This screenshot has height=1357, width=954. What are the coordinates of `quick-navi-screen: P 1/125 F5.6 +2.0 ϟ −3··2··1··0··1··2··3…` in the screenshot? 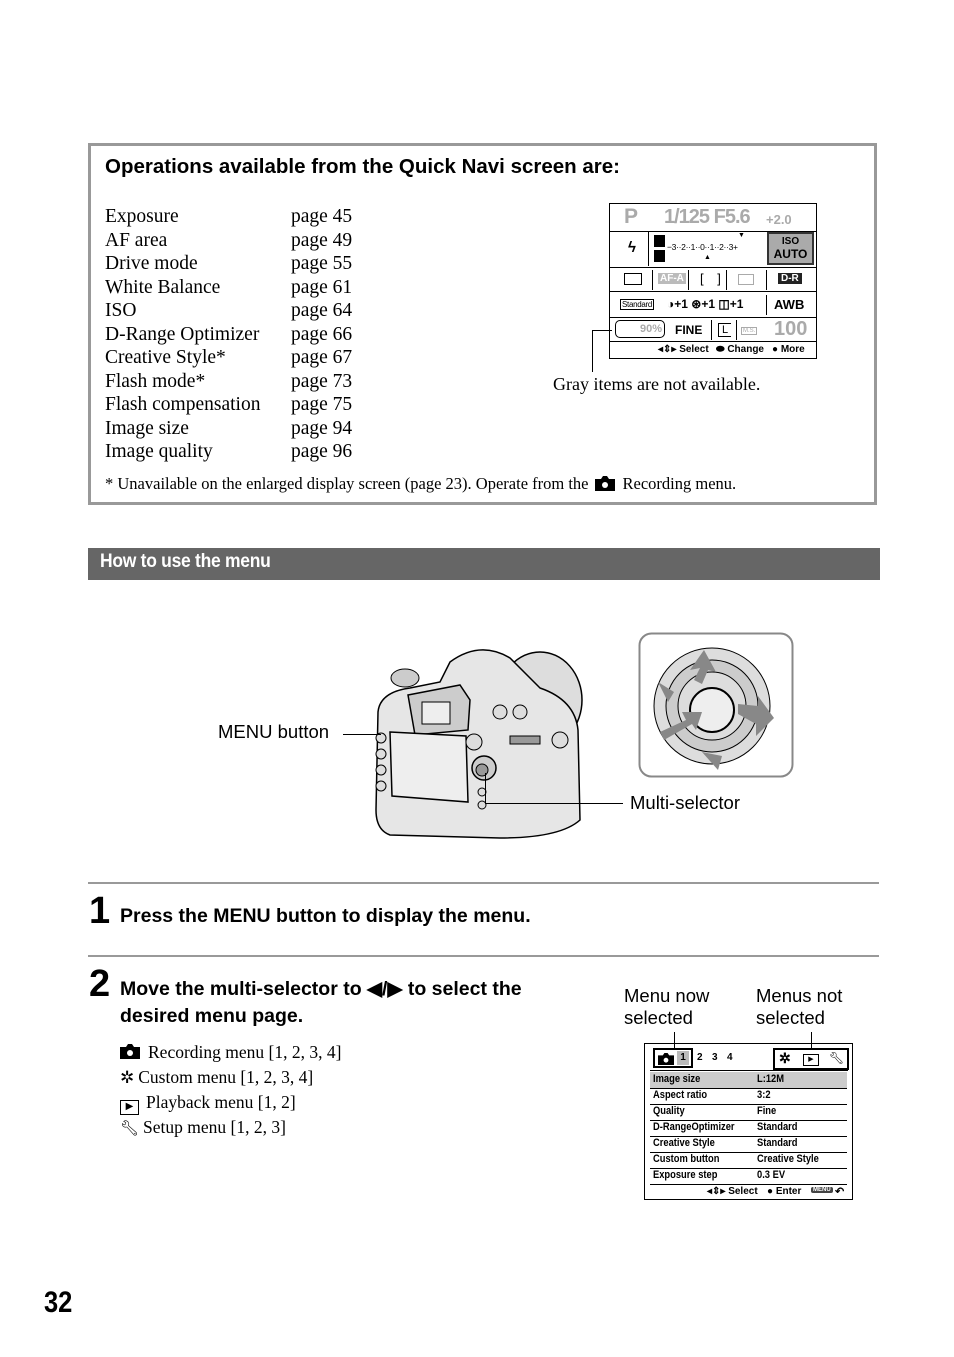 It's located at (713, 281).